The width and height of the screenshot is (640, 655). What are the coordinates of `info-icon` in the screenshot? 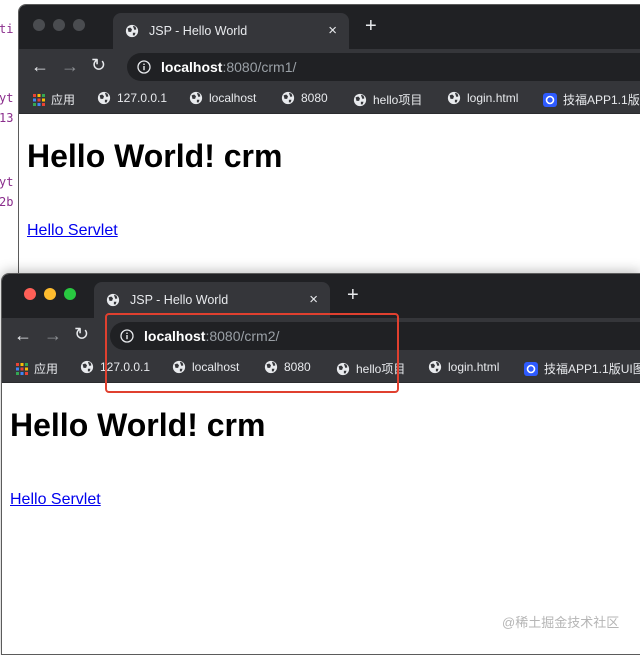 It's located at (144, 67).